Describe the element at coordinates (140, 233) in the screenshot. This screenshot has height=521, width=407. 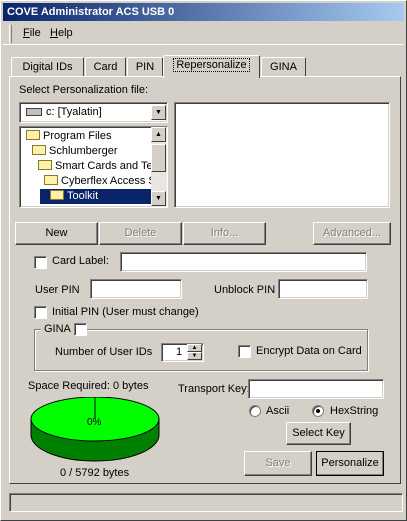
I see `delete-button: Delete` at that location.